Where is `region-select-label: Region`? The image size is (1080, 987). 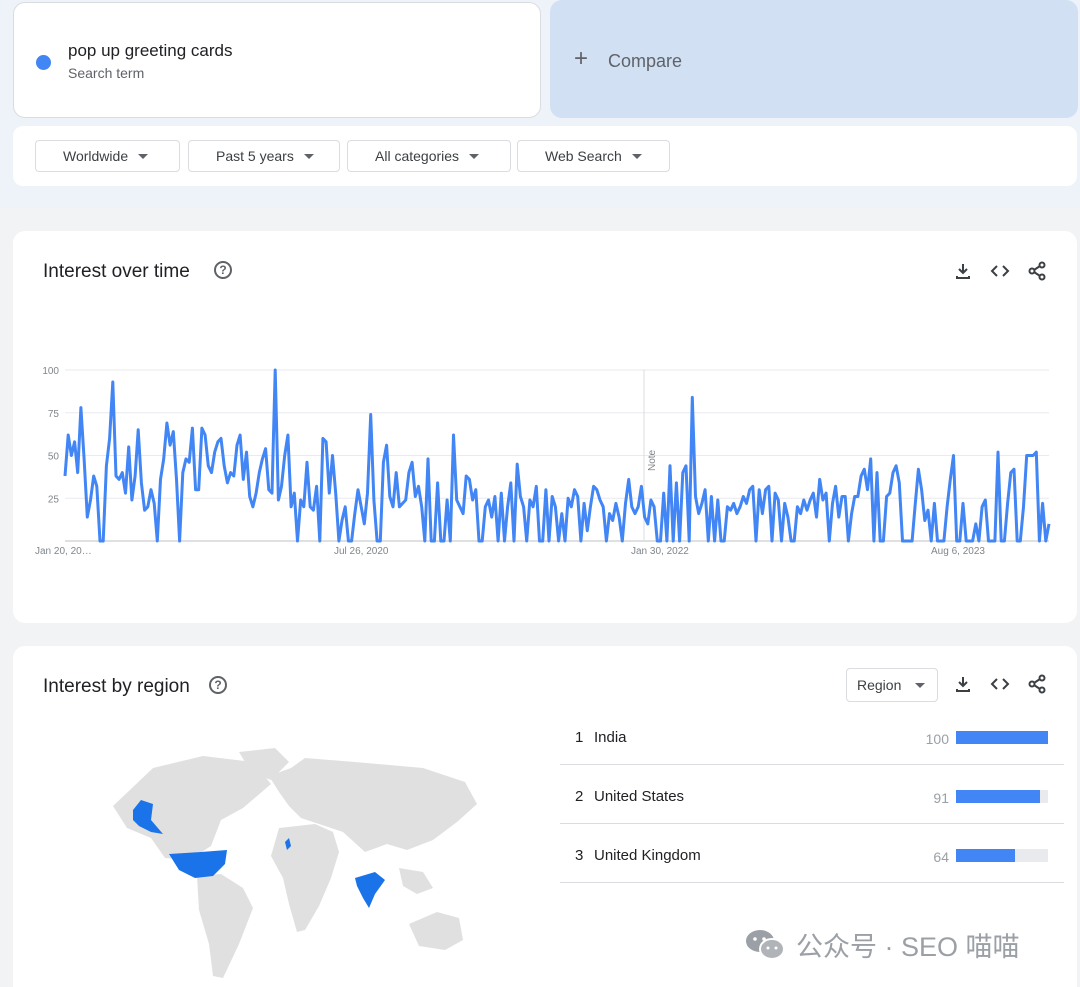 region-select-label: Region is located at coordinates (879, 685).